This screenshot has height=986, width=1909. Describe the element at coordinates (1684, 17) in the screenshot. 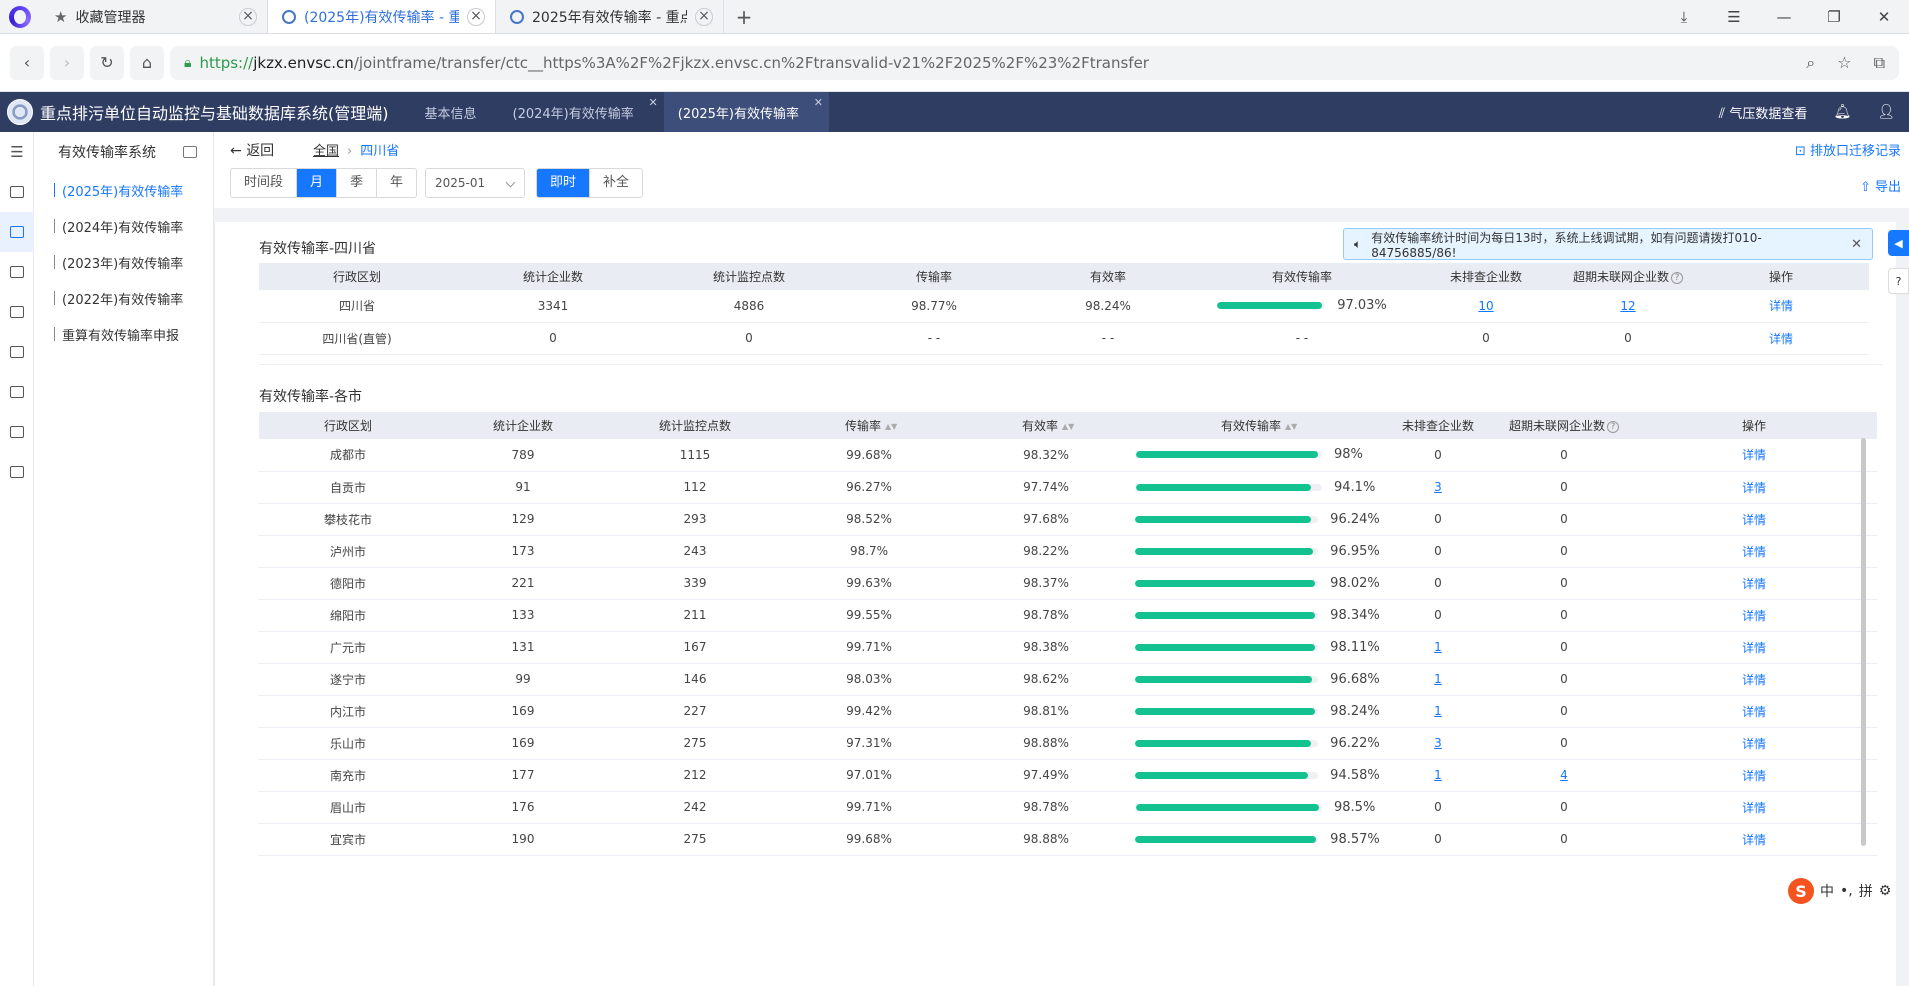

I see `download-icon: ⤓` at that location.